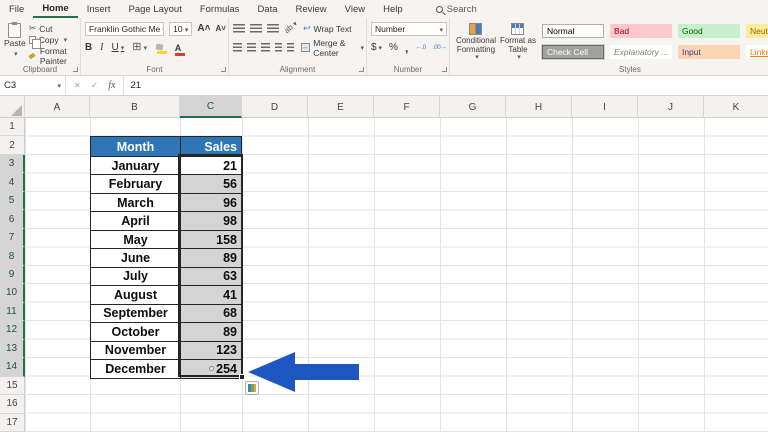 The height and width of the screenshot is (432, 768). What do you see at coordinates (440, 47) in the screenshot?
I see `decrease-decimal-icon: .00→` at bounding box center [440, 47].